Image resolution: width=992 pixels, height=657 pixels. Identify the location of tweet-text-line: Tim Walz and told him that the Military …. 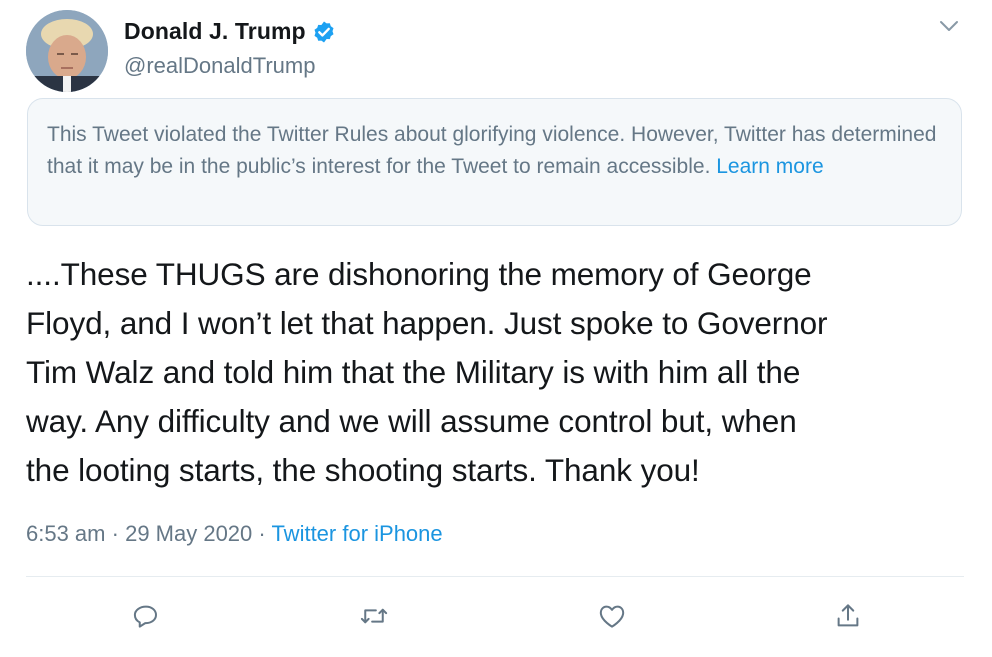
(413, 372).